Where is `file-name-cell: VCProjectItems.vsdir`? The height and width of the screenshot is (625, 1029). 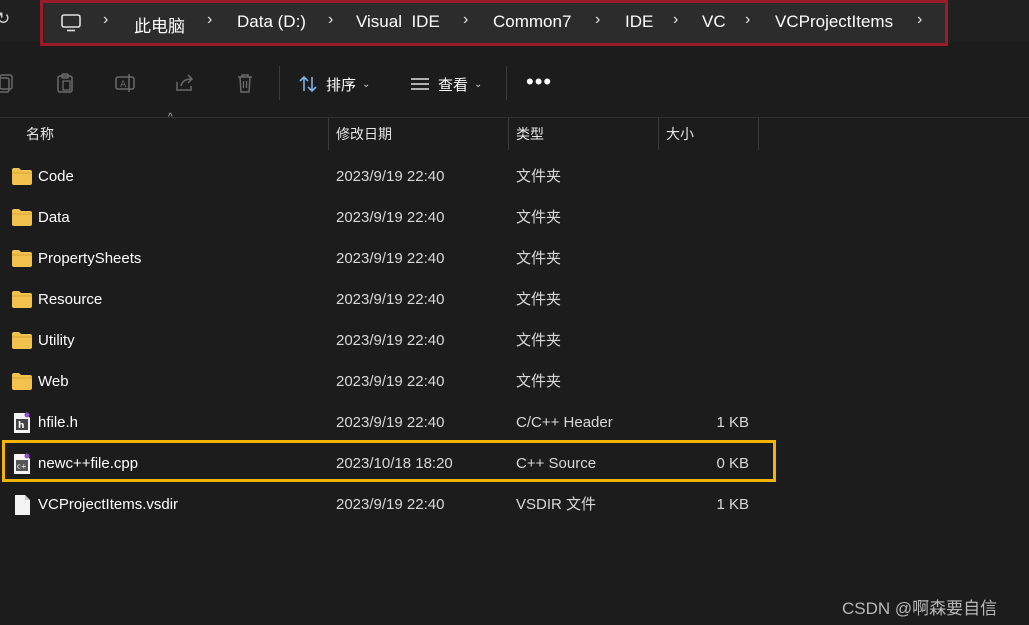
file-name-cell: VCProjectItems.vsdir is located at coordinates (95, 504).